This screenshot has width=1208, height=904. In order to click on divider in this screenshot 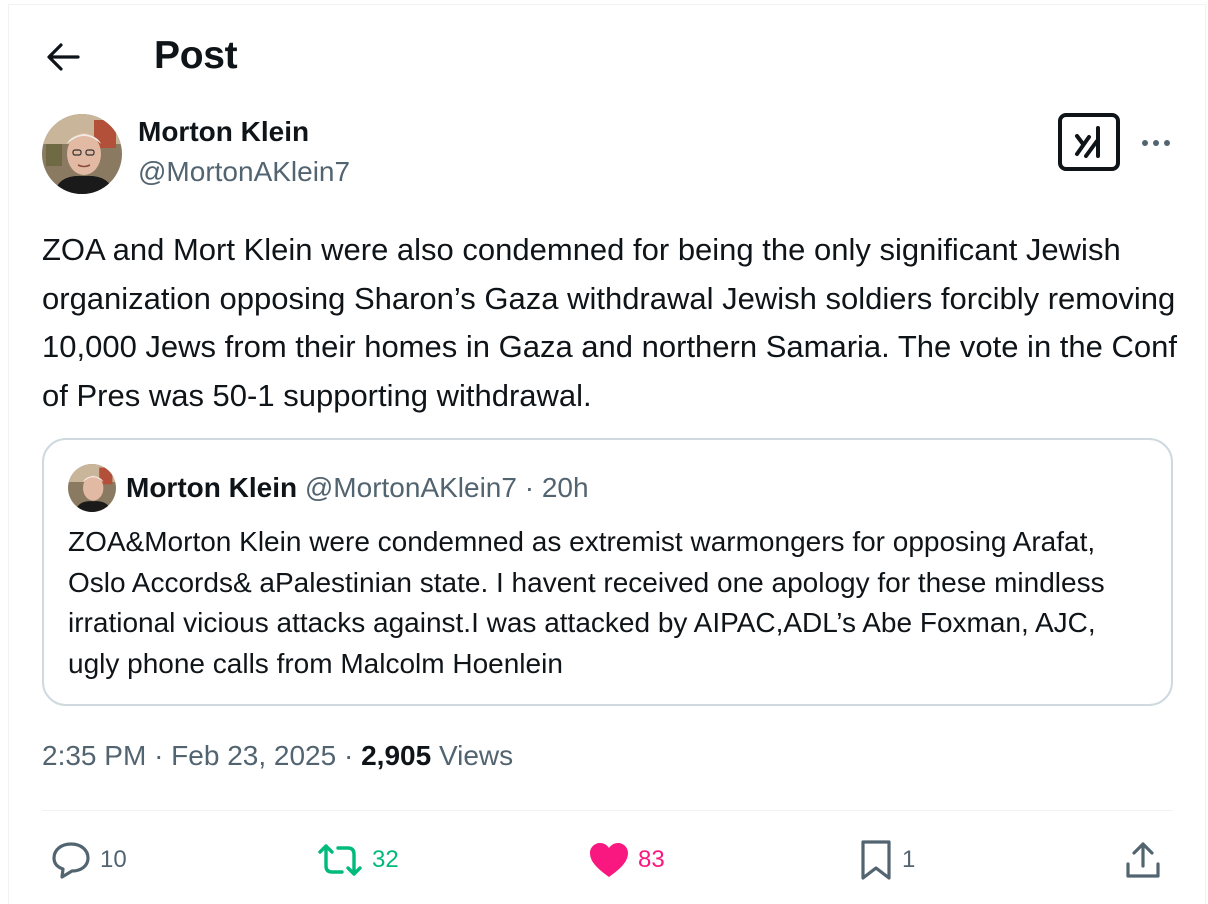, I will do `click(607, 810)`.